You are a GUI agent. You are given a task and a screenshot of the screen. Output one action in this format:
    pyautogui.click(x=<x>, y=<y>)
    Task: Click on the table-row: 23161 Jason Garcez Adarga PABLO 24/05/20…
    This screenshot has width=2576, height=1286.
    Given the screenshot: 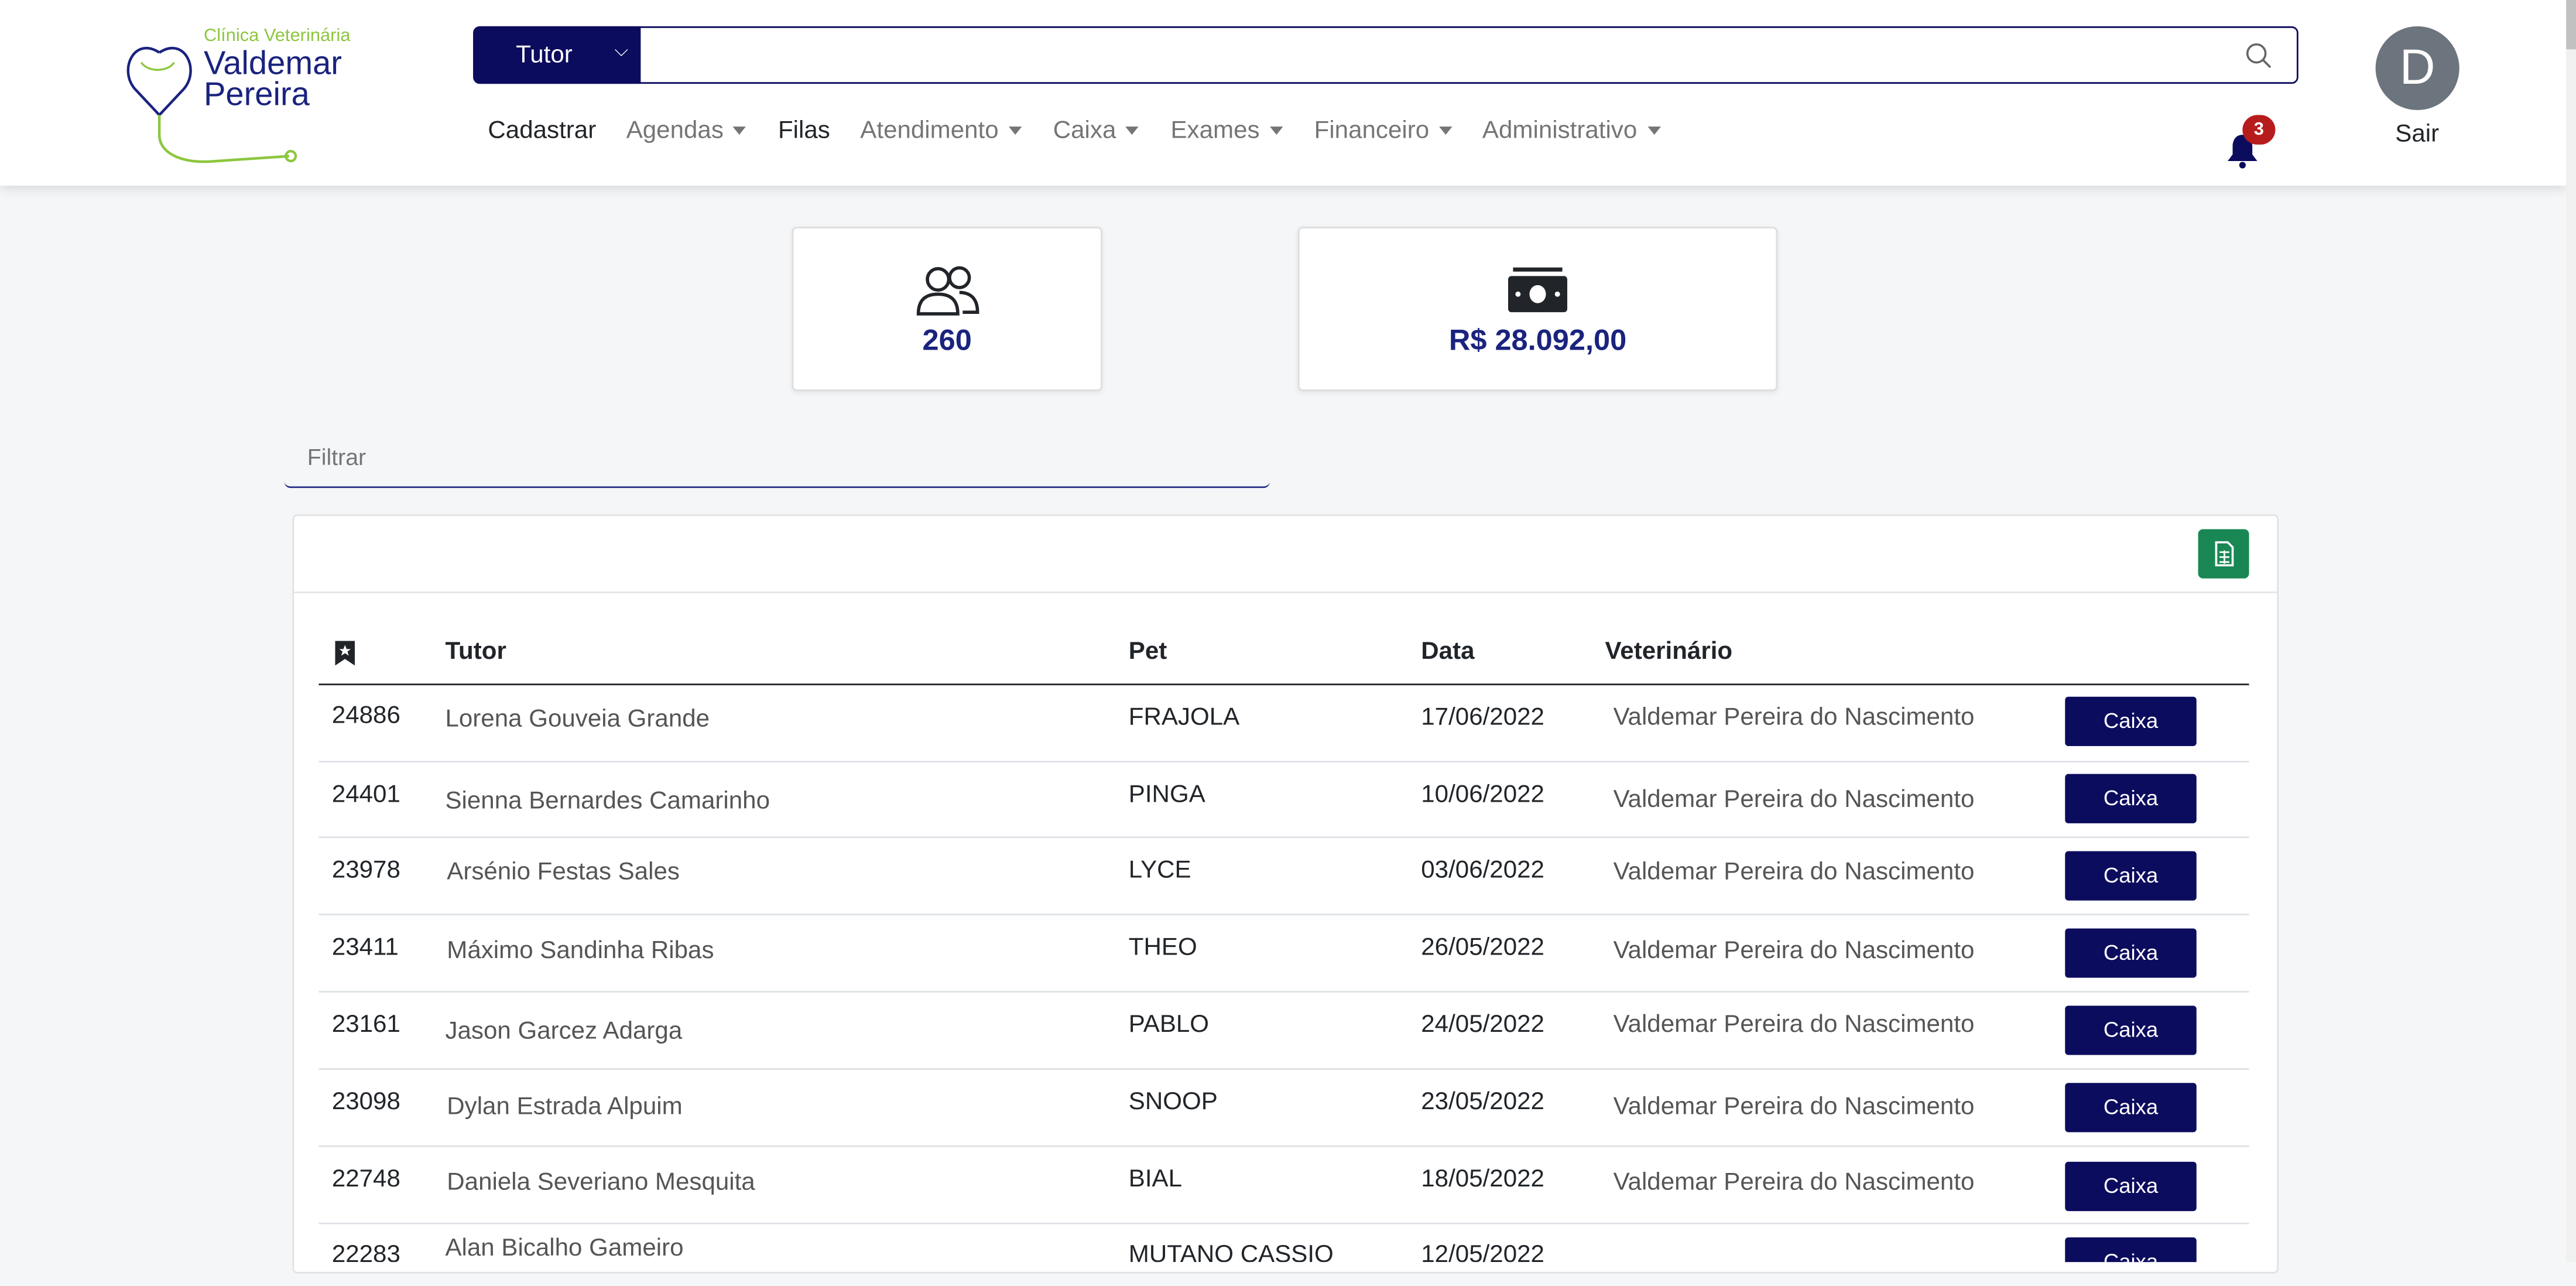 What is the action you would take?
    pyautogui.click(x=1283, y=1031)
    